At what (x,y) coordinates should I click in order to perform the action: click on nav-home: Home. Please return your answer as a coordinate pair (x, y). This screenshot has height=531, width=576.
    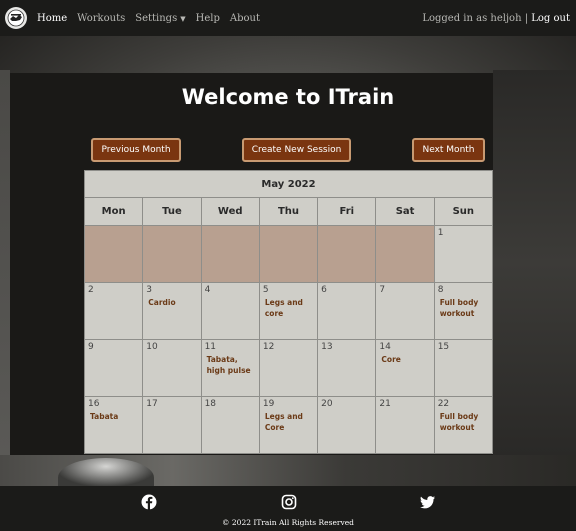
    Looking at the image, I should click on (52, 18).